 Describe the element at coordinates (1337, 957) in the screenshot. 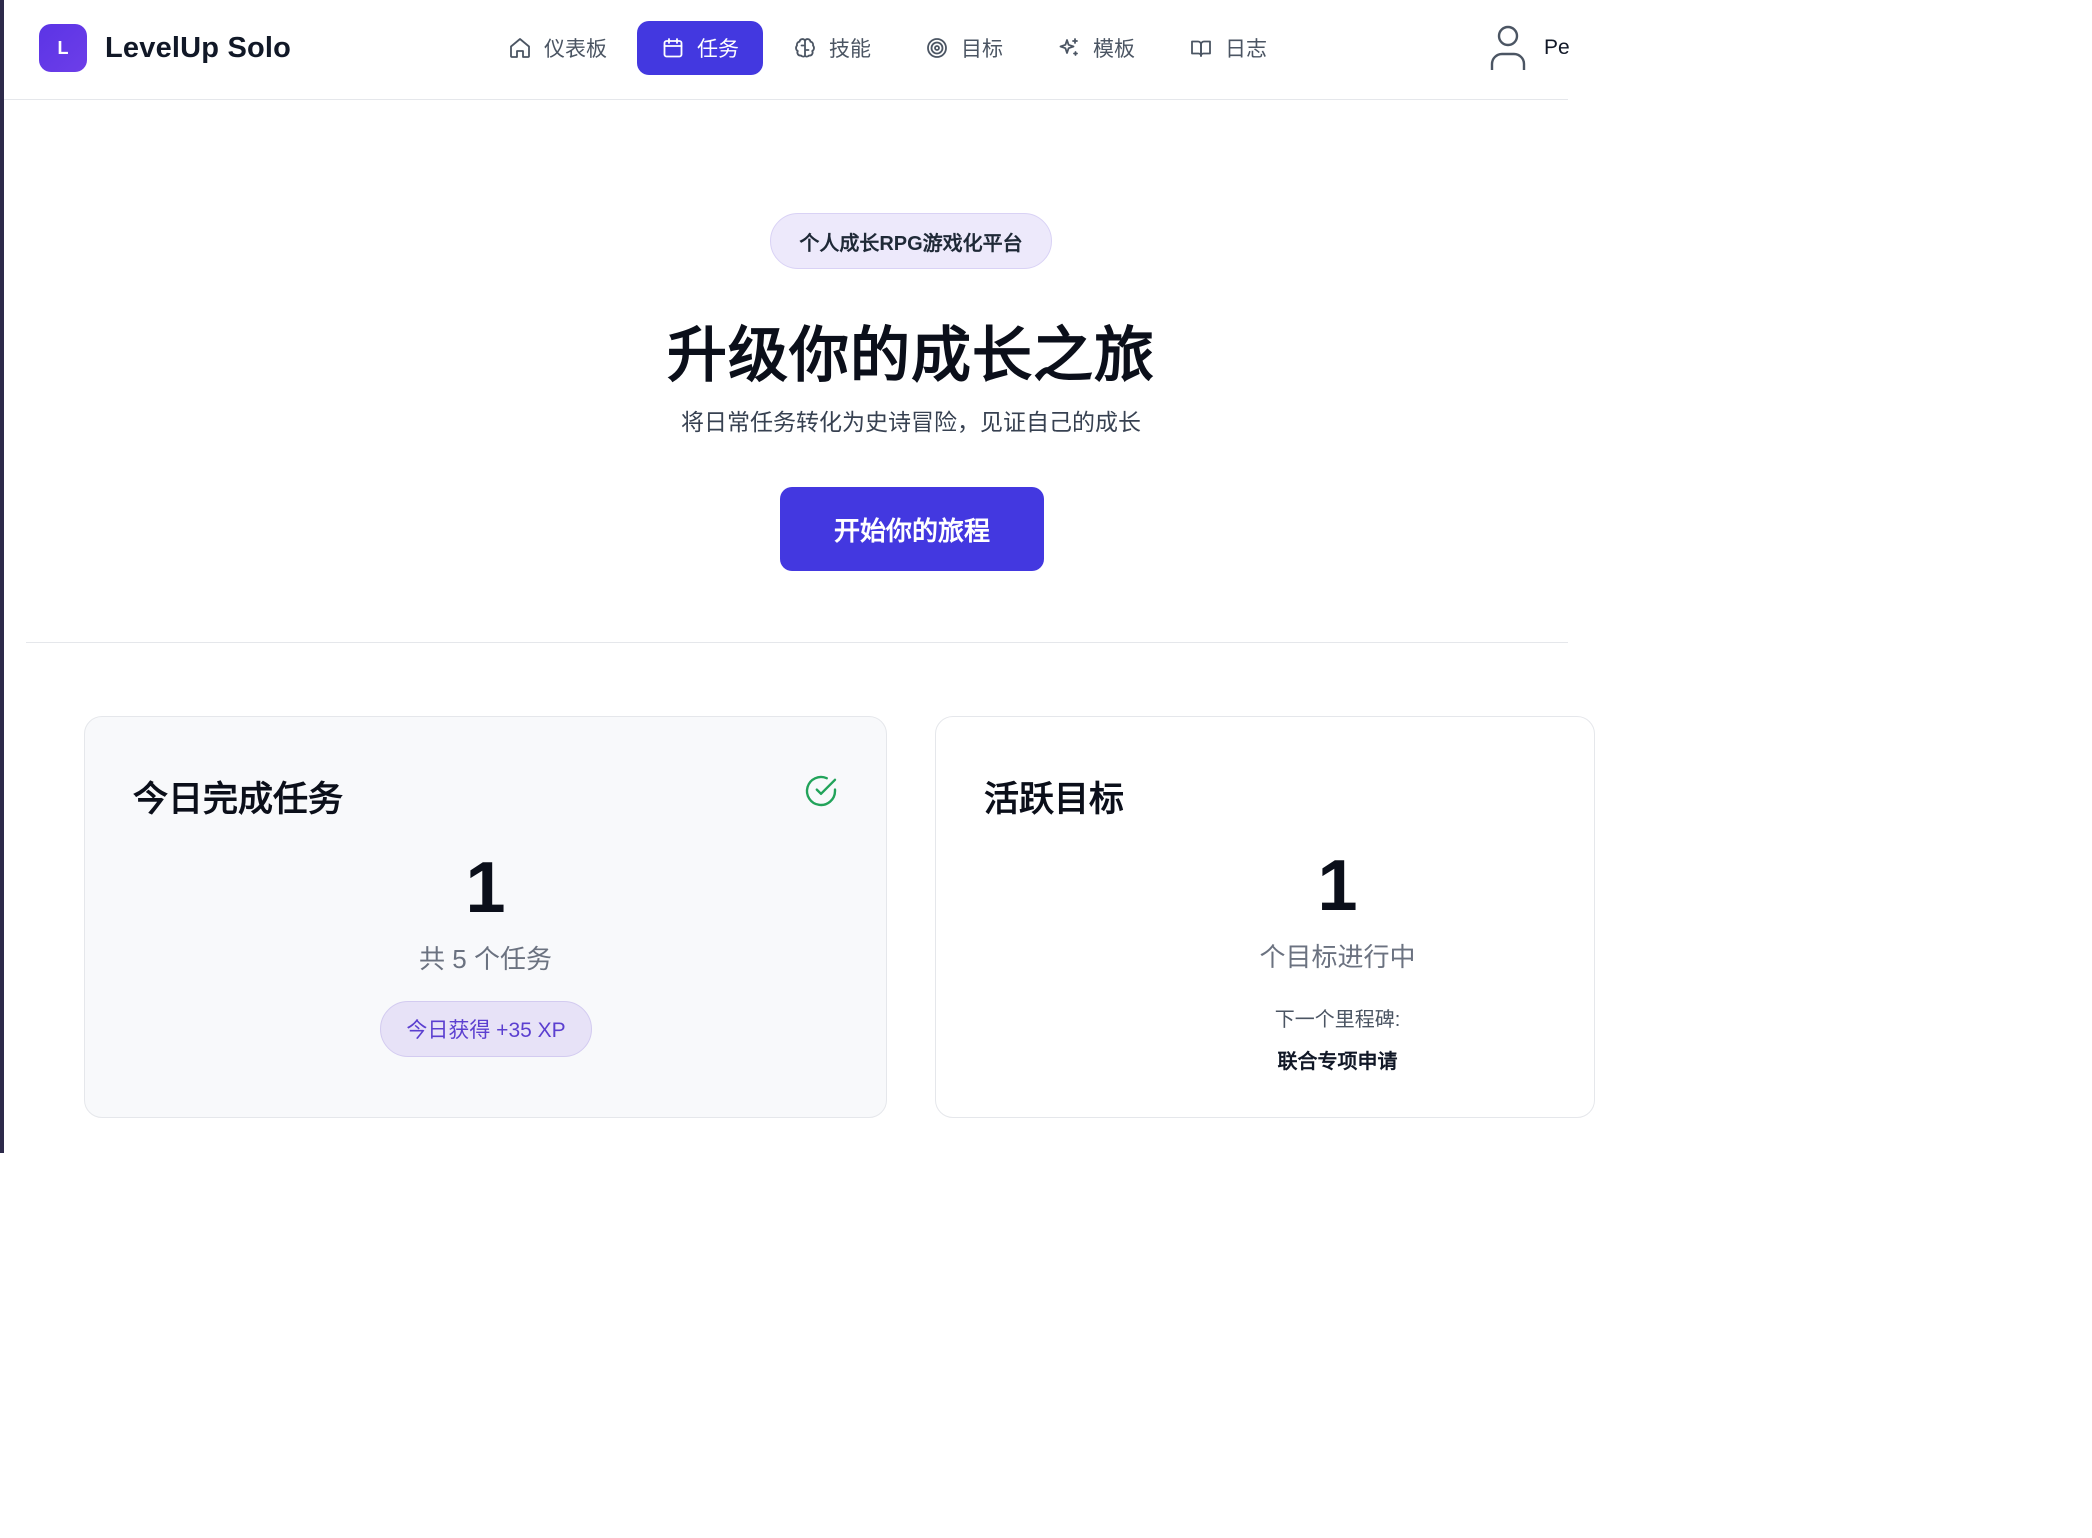

I see `goals-status-text: 个目标进行中` at that location.